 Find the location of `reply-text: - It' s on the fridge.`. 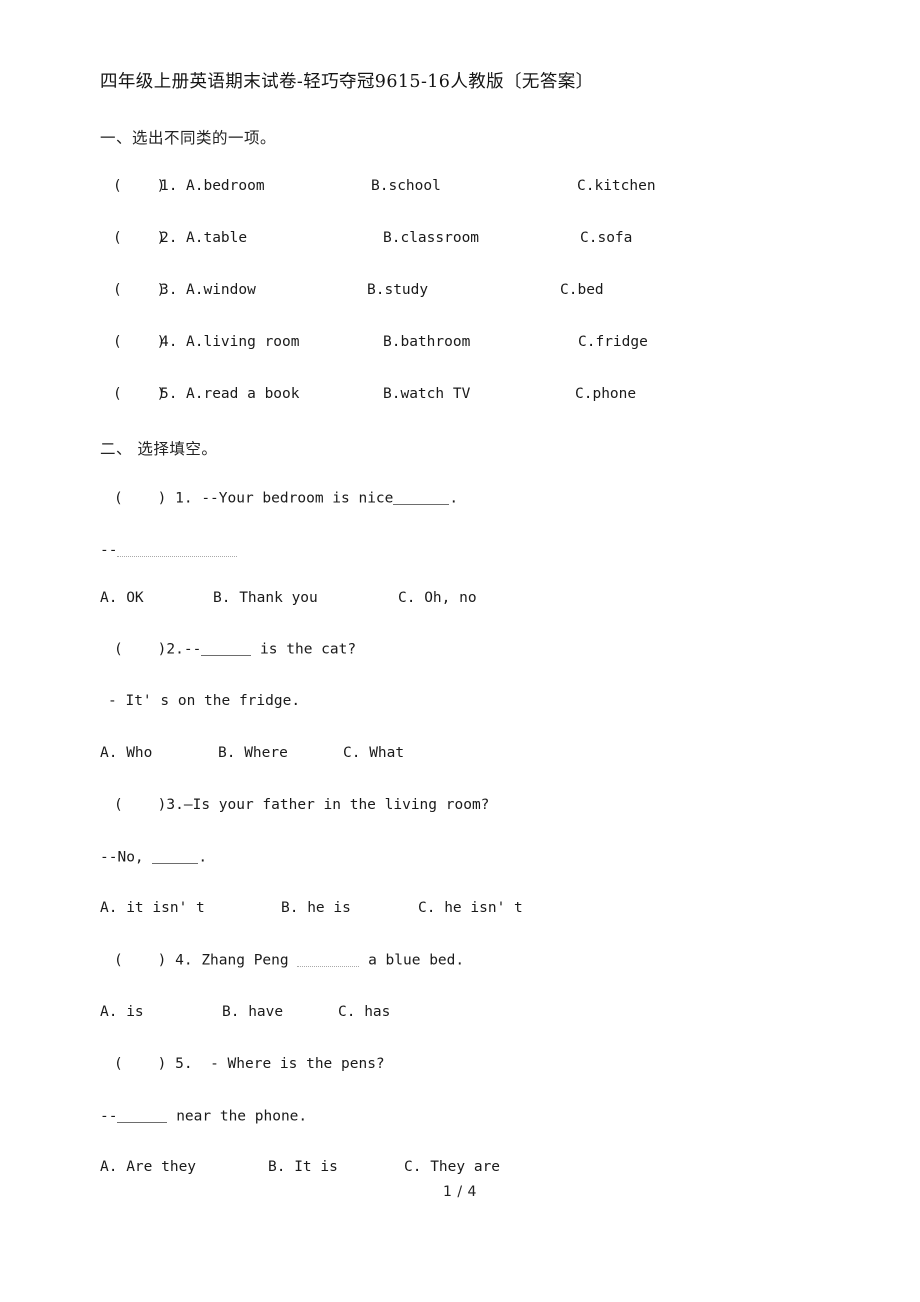

reply-text: - It' s on the fridge. is located at coordinates (204, 701).